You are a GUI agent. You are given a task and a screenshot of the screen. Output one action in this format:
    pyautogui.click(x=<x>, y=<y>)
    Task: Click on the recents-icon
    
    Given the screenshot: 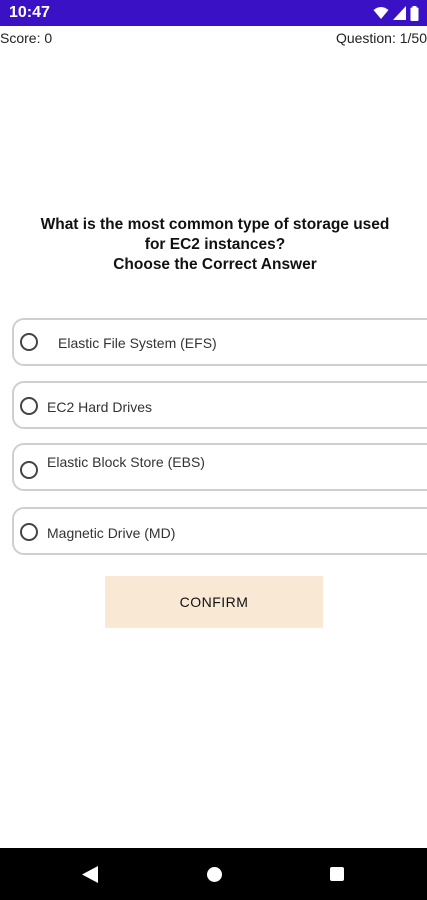 What is the action you would take?
    pyautogui.click(x=337, y=874)
    